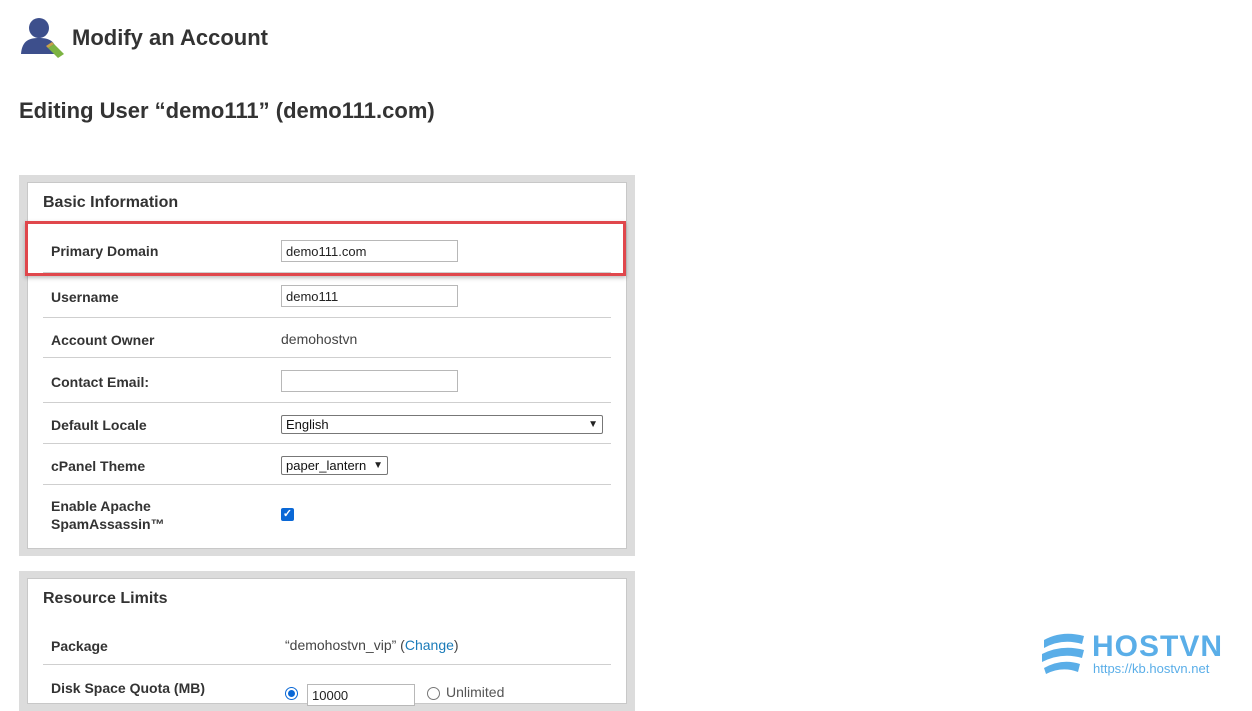  Describe the element at coordinates (369, 381) in the screenshot. I see `contact-email-input` at that location.